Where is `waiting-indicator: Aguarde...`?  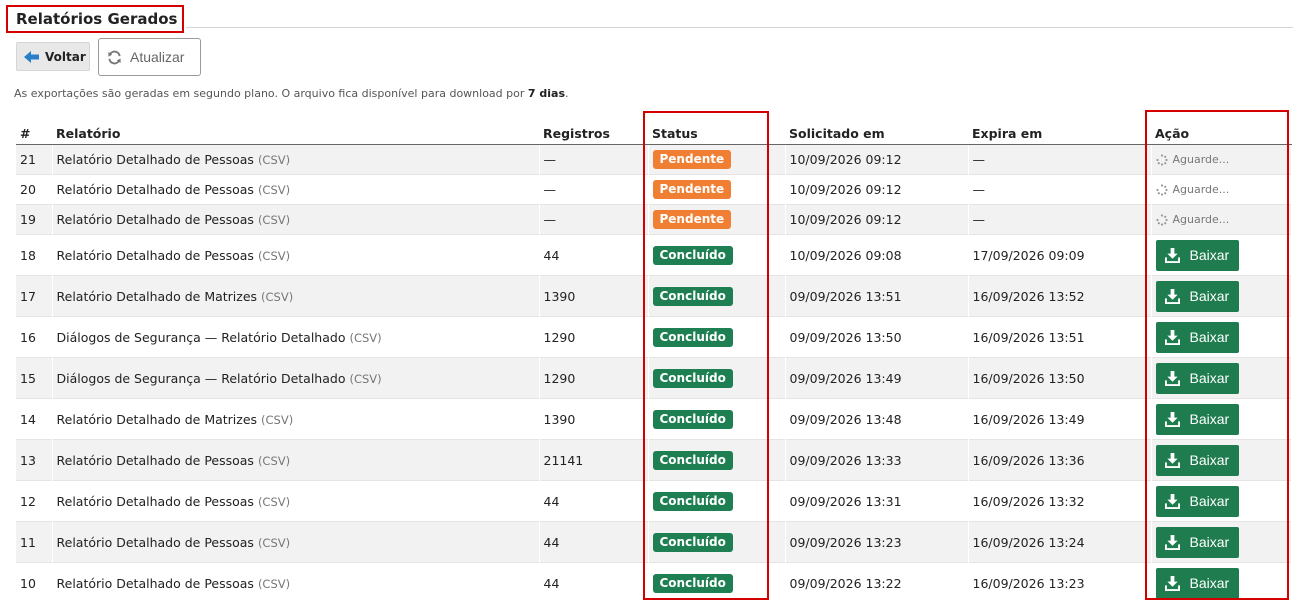
waiting-indicator: Aguarde... is located at coordinates (1221, 189).